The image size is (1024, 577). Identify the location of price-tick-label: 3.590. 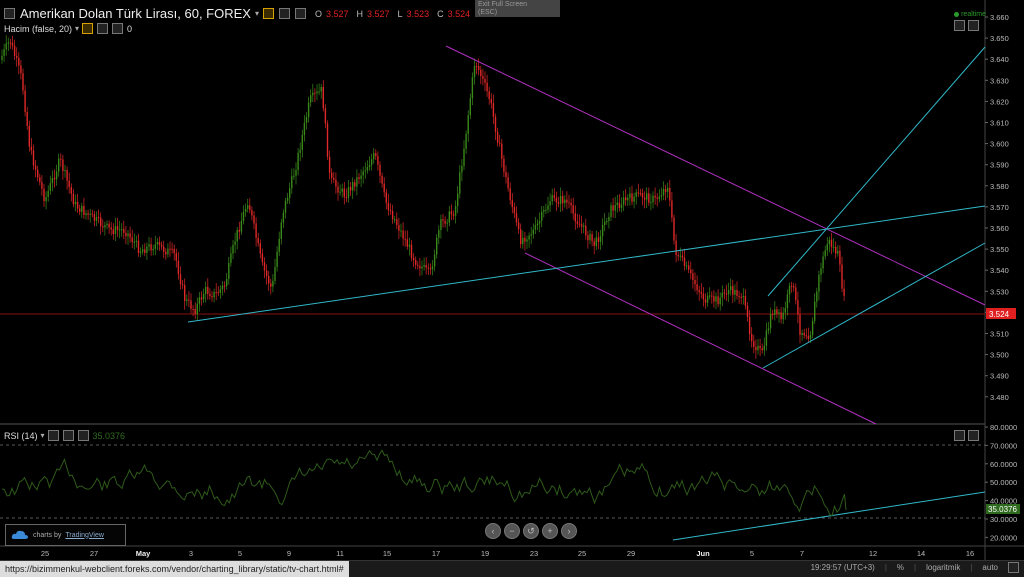
(999, 165).